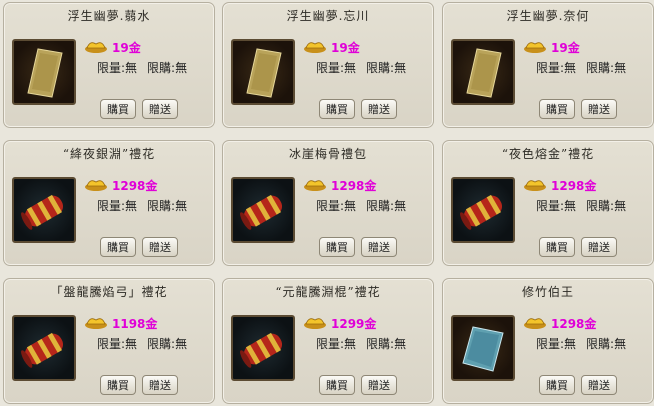 The width and height of the screenshot is (654, 406). I want to click on item-name: 浮生幽夢.忘川, so click(328, 16).